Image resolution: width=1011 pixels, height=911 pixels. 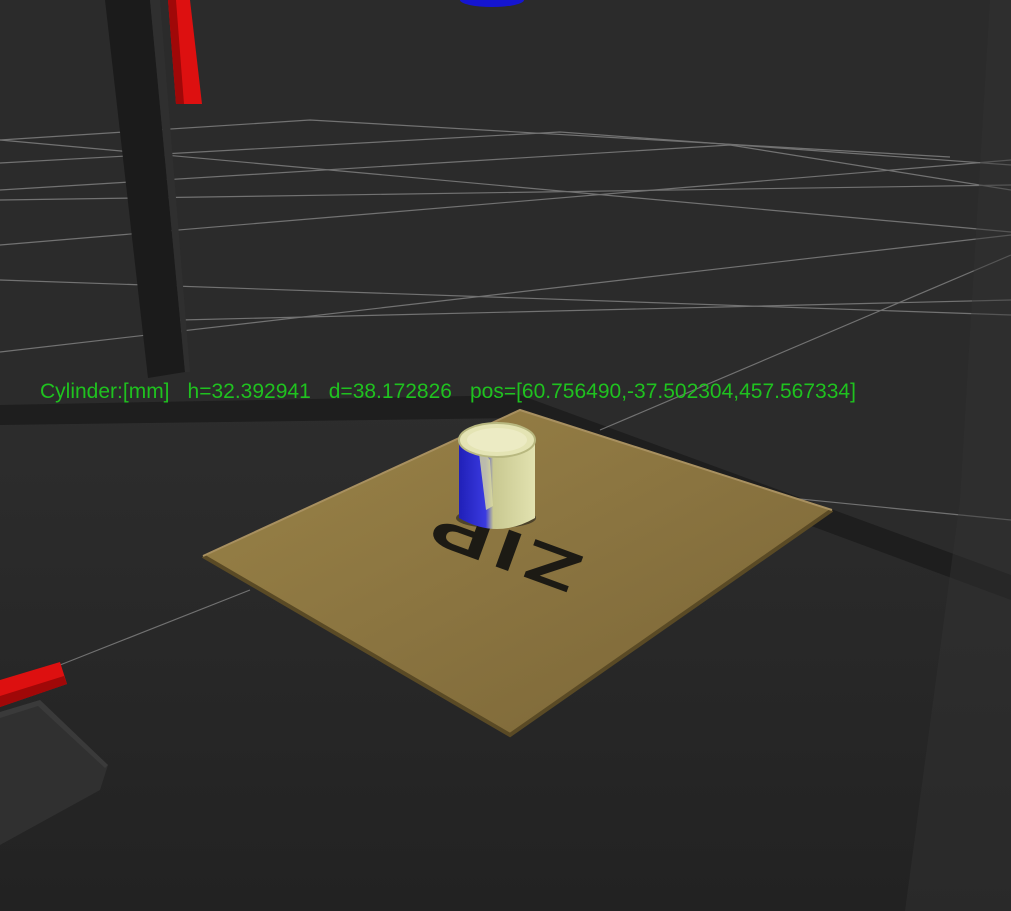 What do you see at coordinates (105, 391) in the screenshot?
I see `shape-label: Cylinder:[mm]` at bounding box center [105, 391].